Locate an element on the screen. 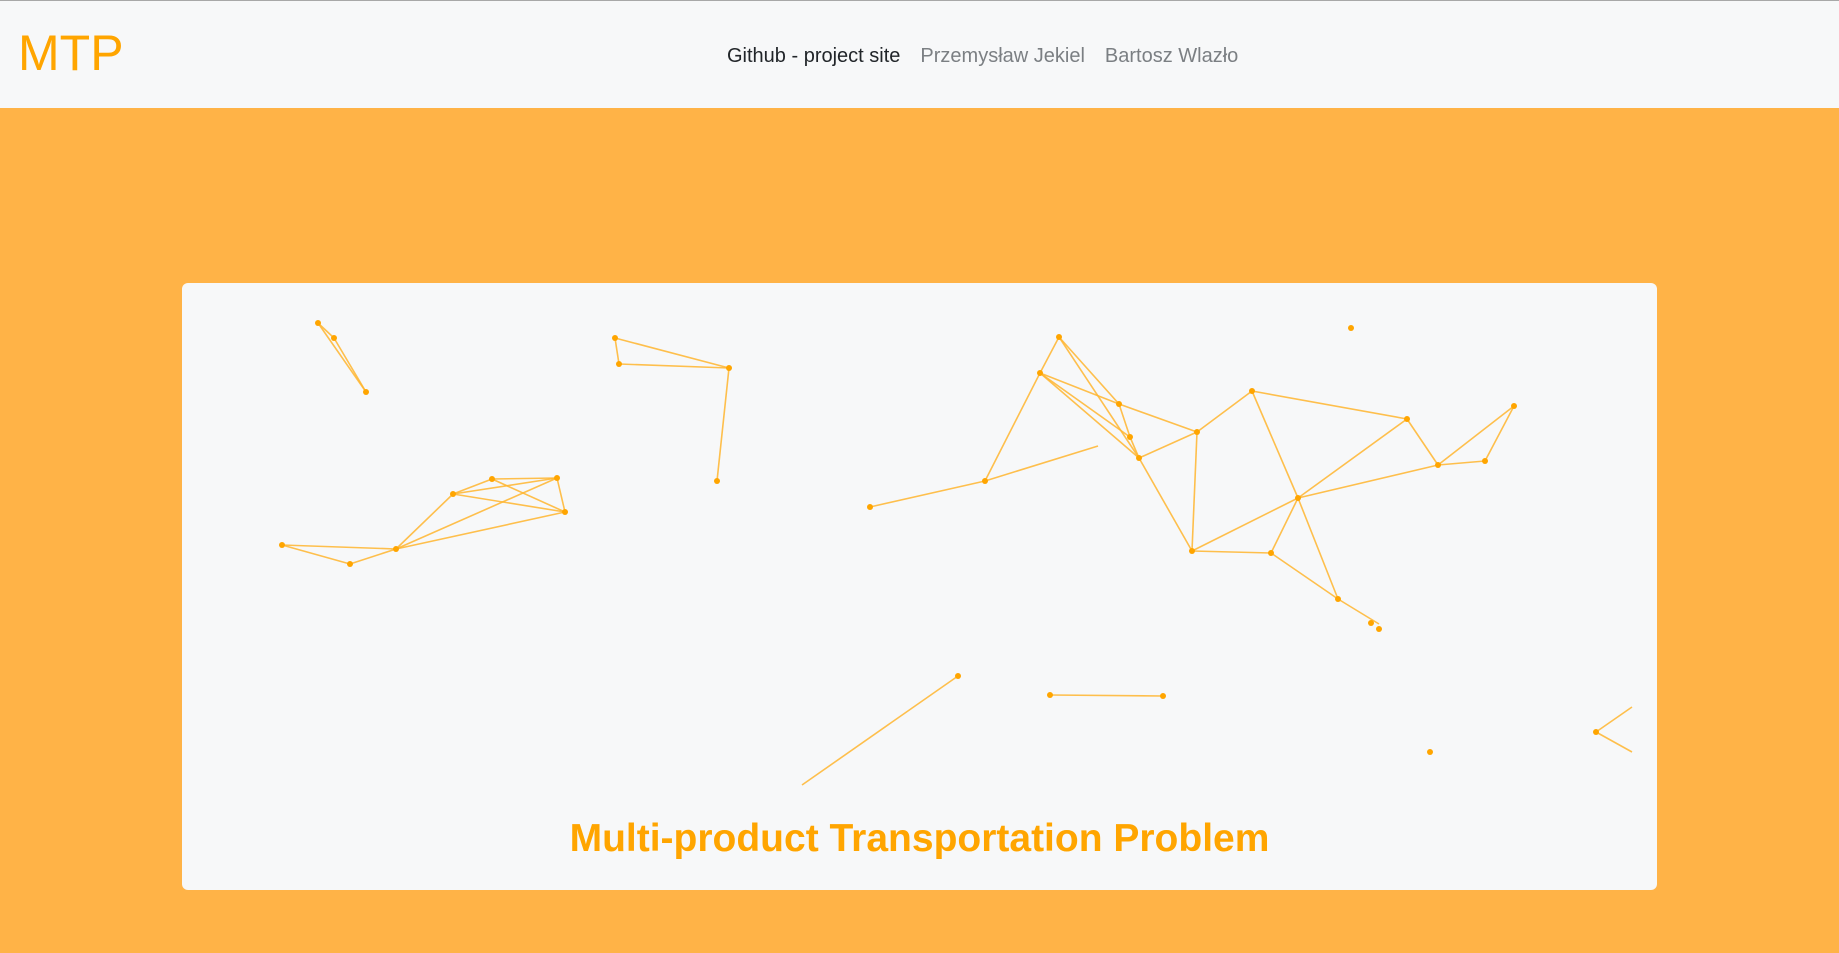 The height and width of the screenshot is (953, 1839). nav-link-bartosz-wlazlo: Bartosz Wlazło is located at coordinates (1171, 56).